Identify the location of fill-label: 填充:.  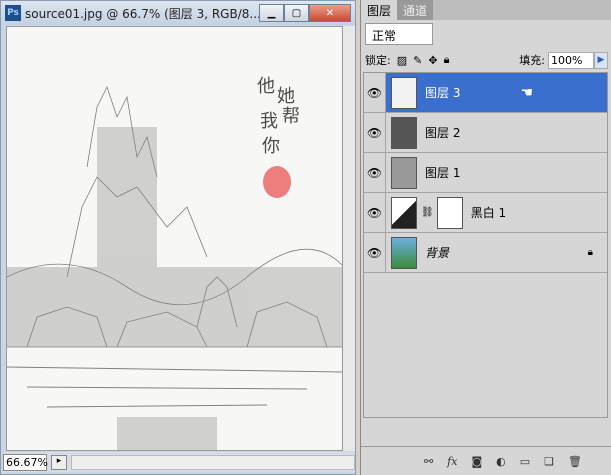
(532, 60).